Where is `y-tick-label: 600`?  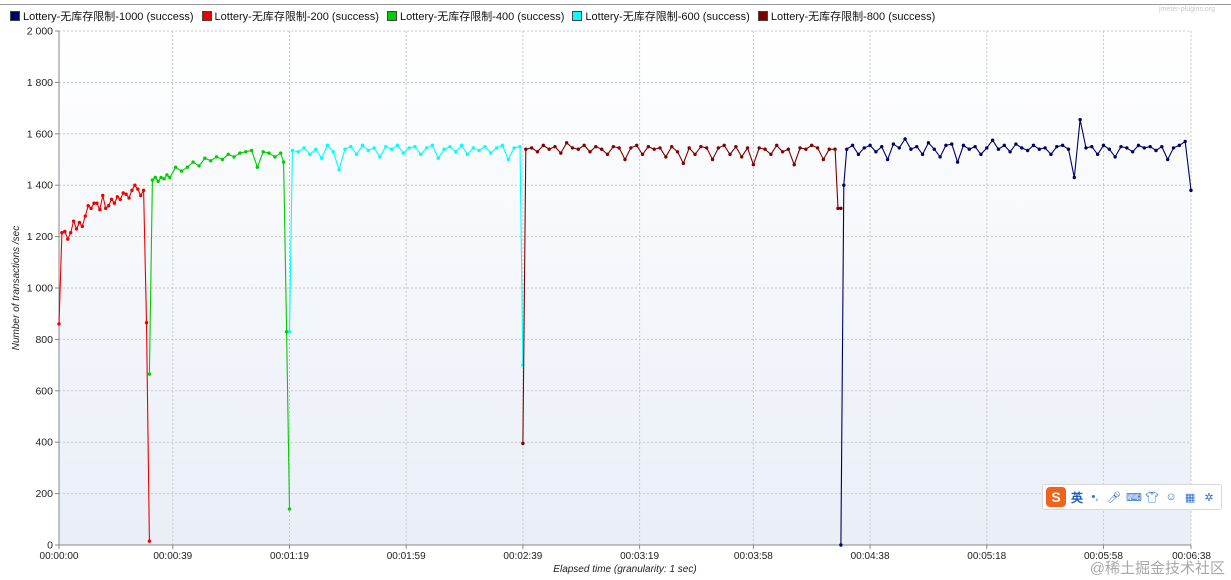 y-tick-label: 600 is located at coordinates (44, 391).